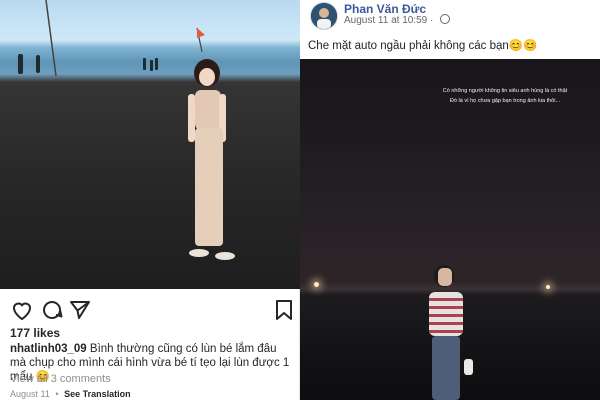  I want to click on post-date: August 11, so click(30, 394).